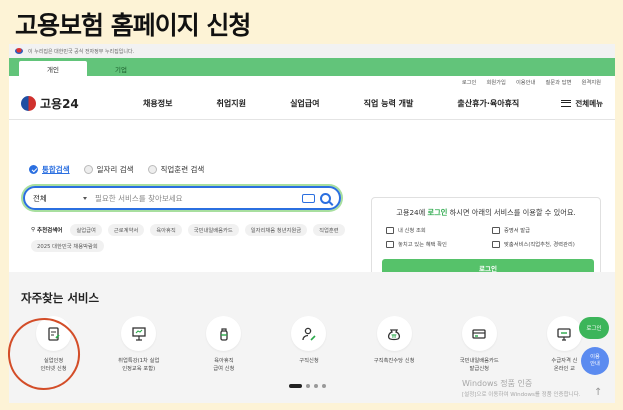  Describe the element at coordinates (566, 103) in the screenshot. I see `hamburger-icon` at that location.